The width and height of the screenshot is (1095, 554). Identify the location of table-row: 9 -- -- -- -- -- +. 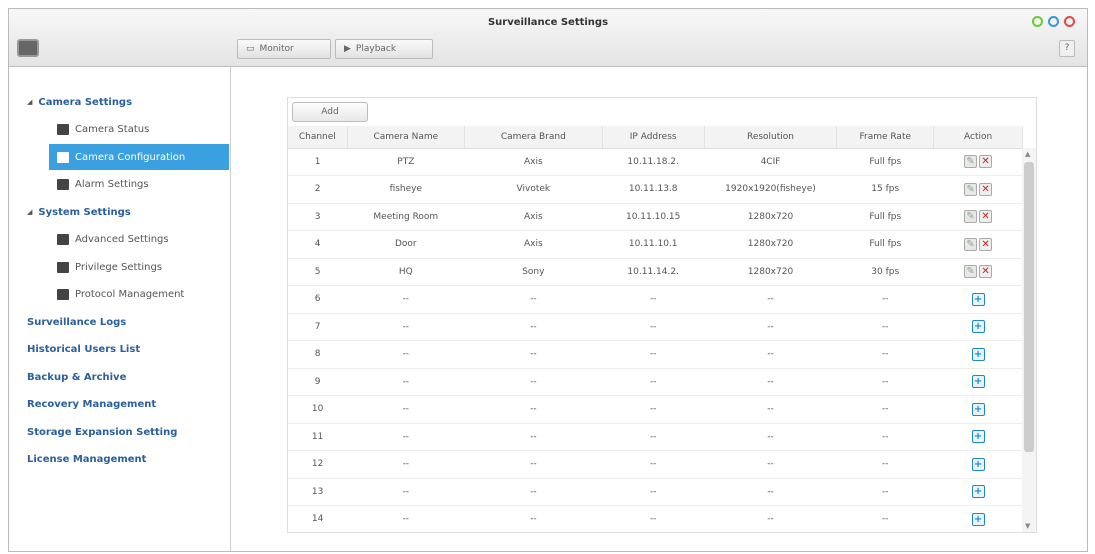
(655, 382).